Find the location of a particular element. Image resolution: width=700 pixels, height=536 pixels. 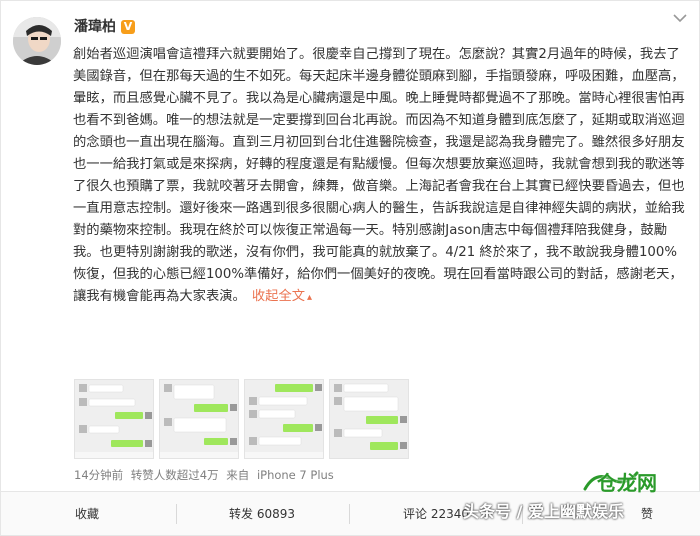

source-prefix: 来自 is located at coordinates (238, 475).